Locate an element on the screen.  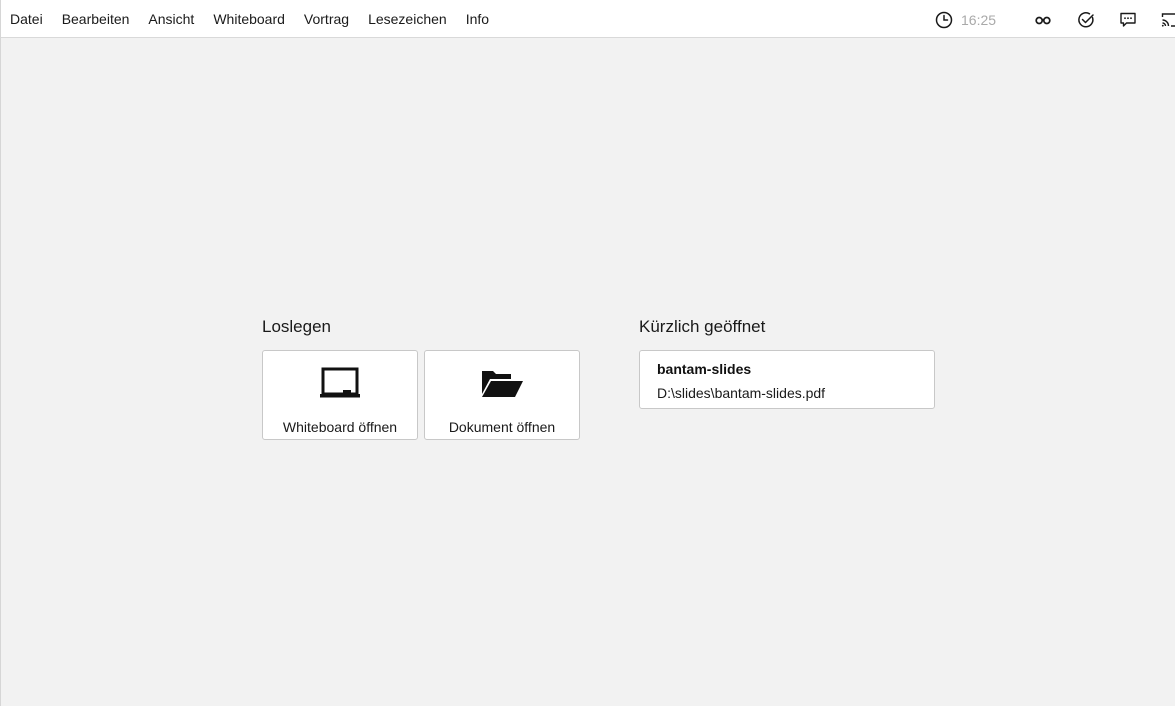
whiteboard-icon-wrap is located at coordinates (340, 383).